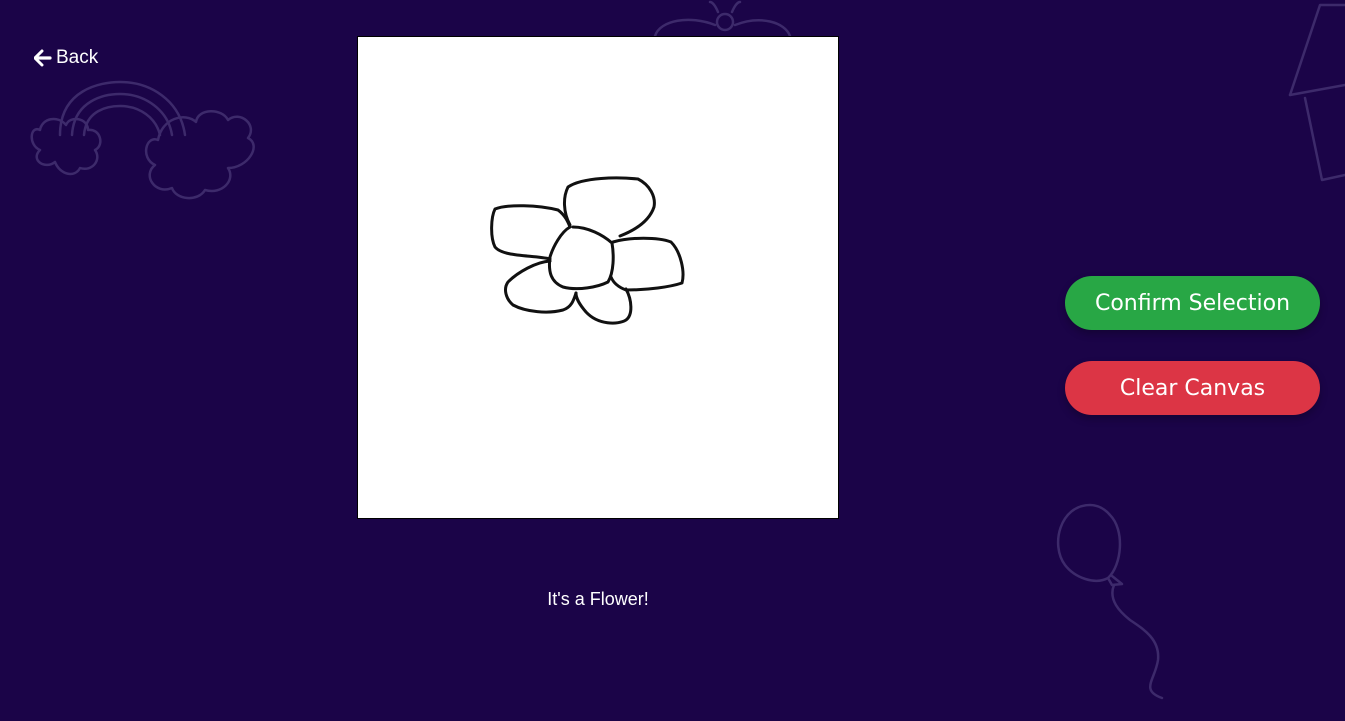  I want to click on arrow-left-icon, so click(43, 58).